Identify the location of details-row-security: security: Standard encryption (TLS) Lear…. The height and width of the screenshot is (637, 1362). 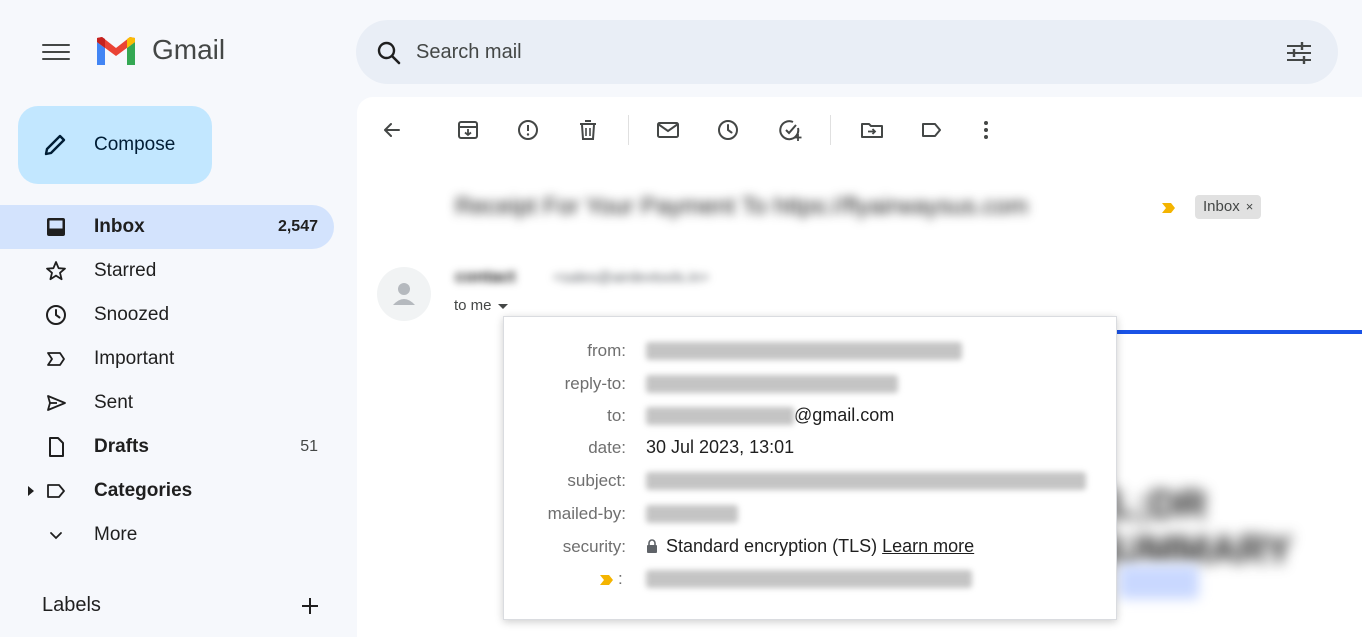
(811, 547).